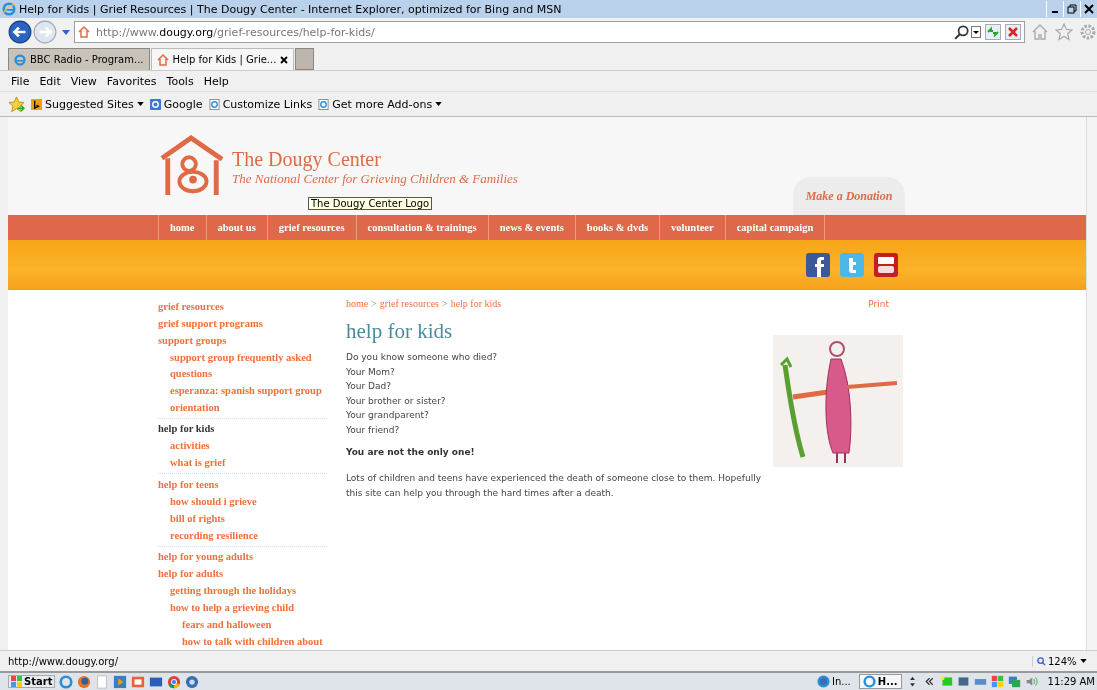  Describe the element at coordinates (248, 407) in the screenshot. I see `sidebar-link: orientation` at that location.